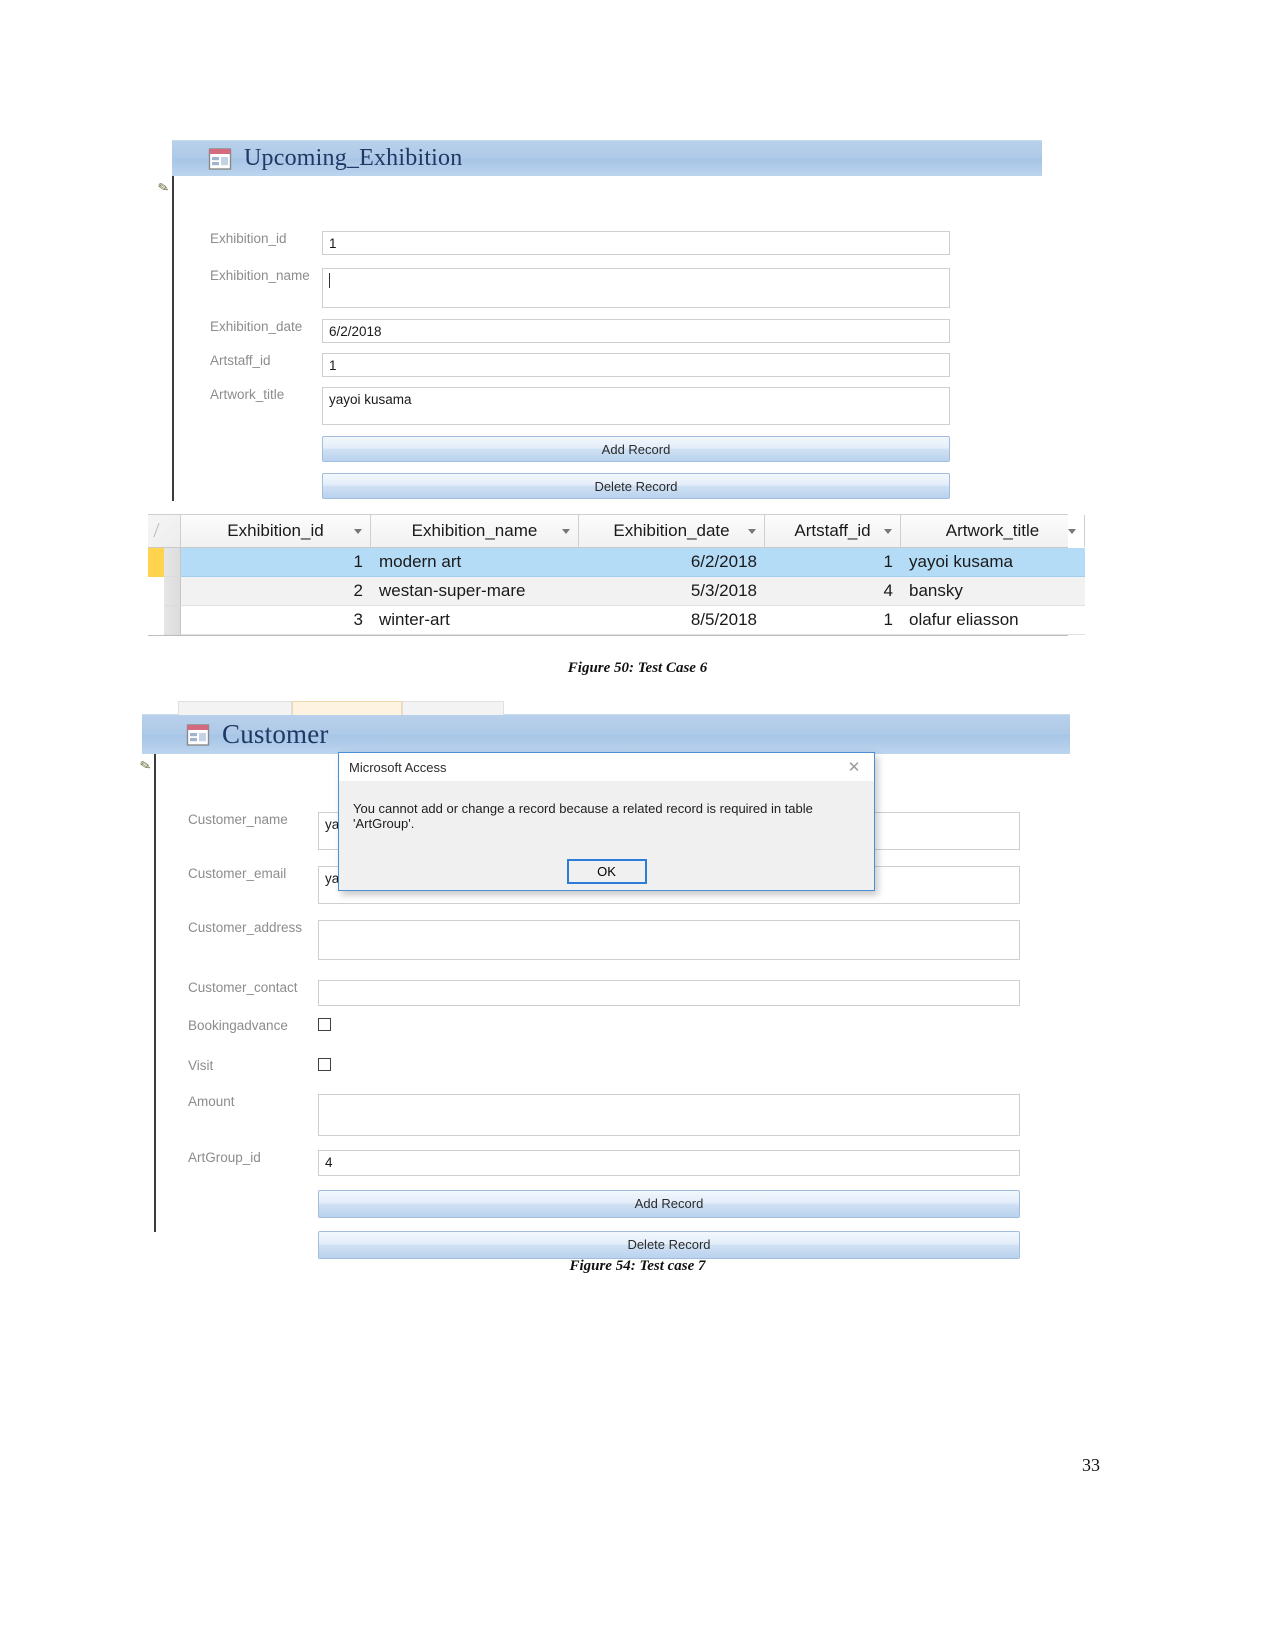 This screenshot has height=1651, width=1275. Describe the element at coordinates (248, 238) in the screenshot. I see `field-label-exhibition-id: Exhibition_id` at that location.